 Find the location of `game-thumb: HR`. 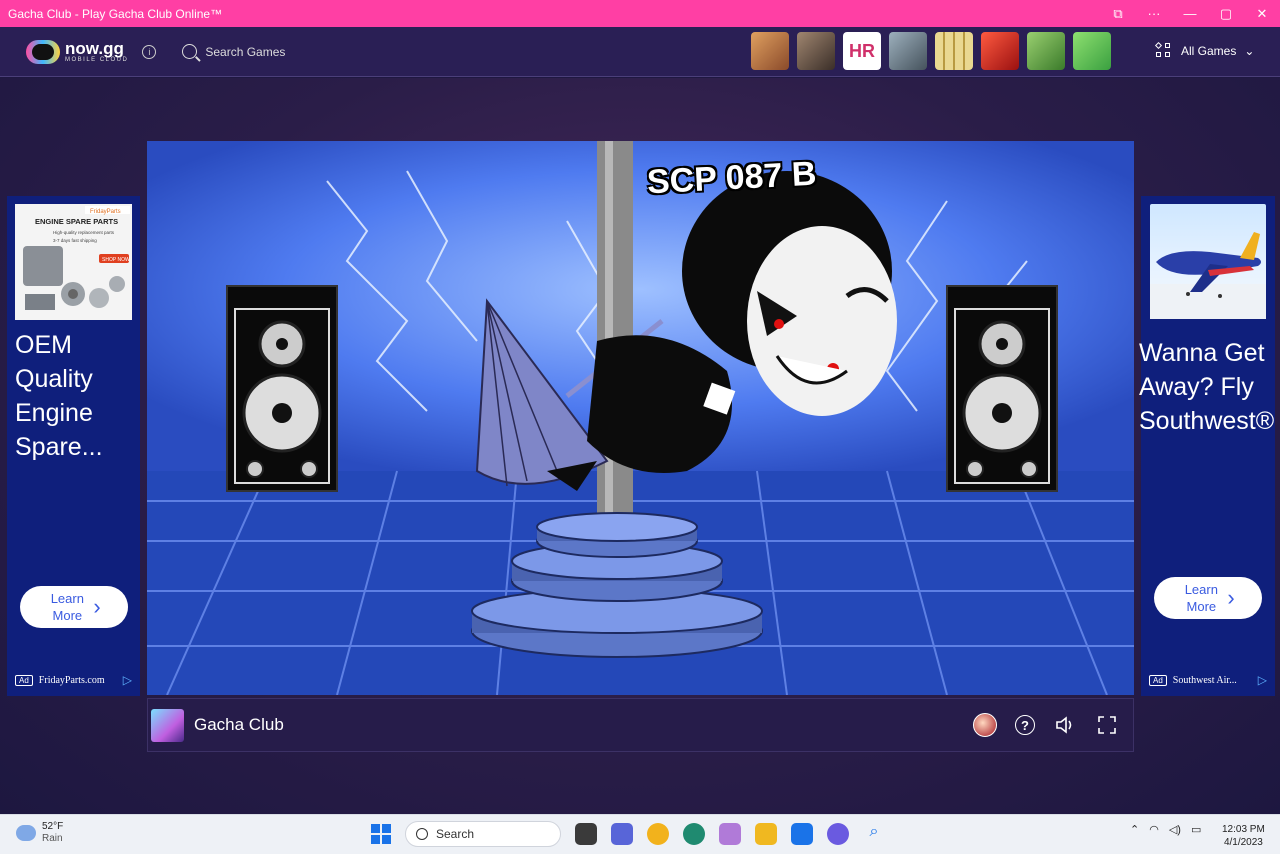

game-thumb: HR is located at coordinates (862, 51).